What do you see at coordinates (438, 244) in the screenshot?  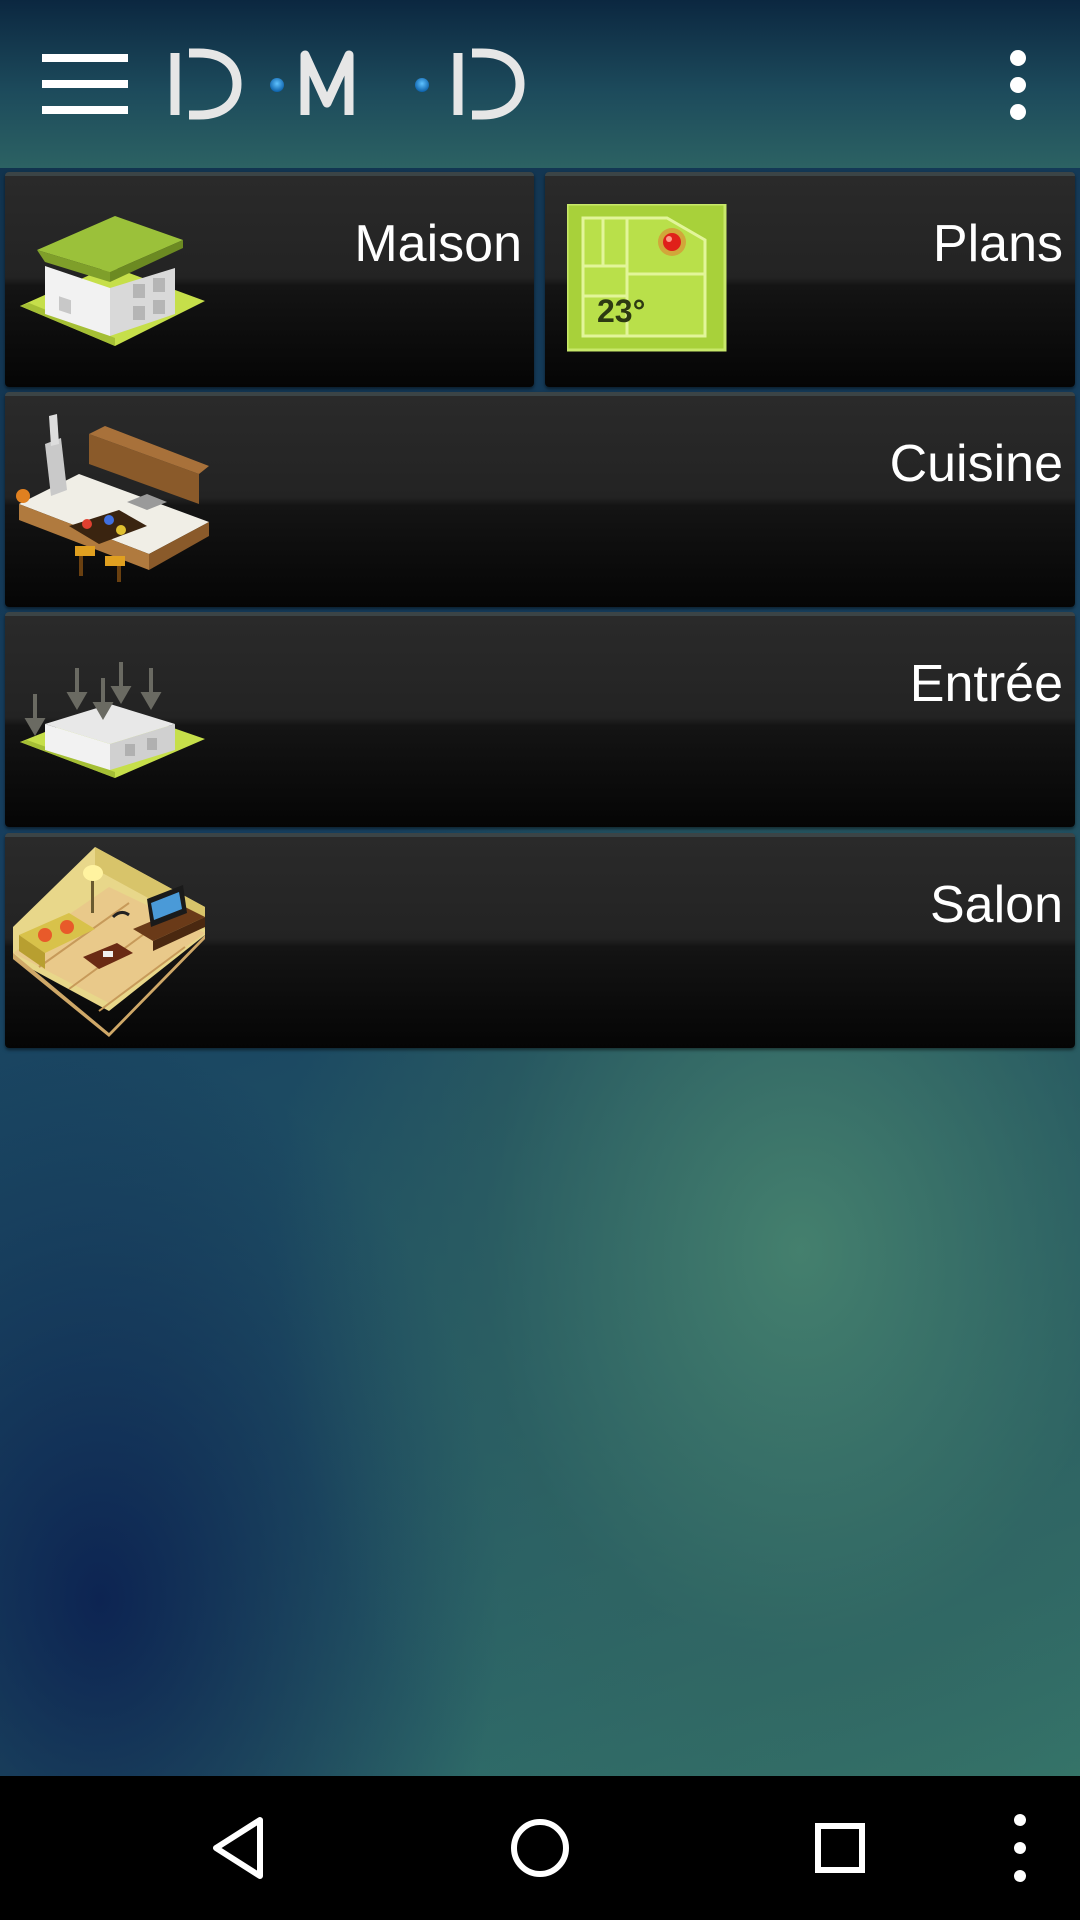 I see `tile-label: Maison` at bounding box center [438, 244].